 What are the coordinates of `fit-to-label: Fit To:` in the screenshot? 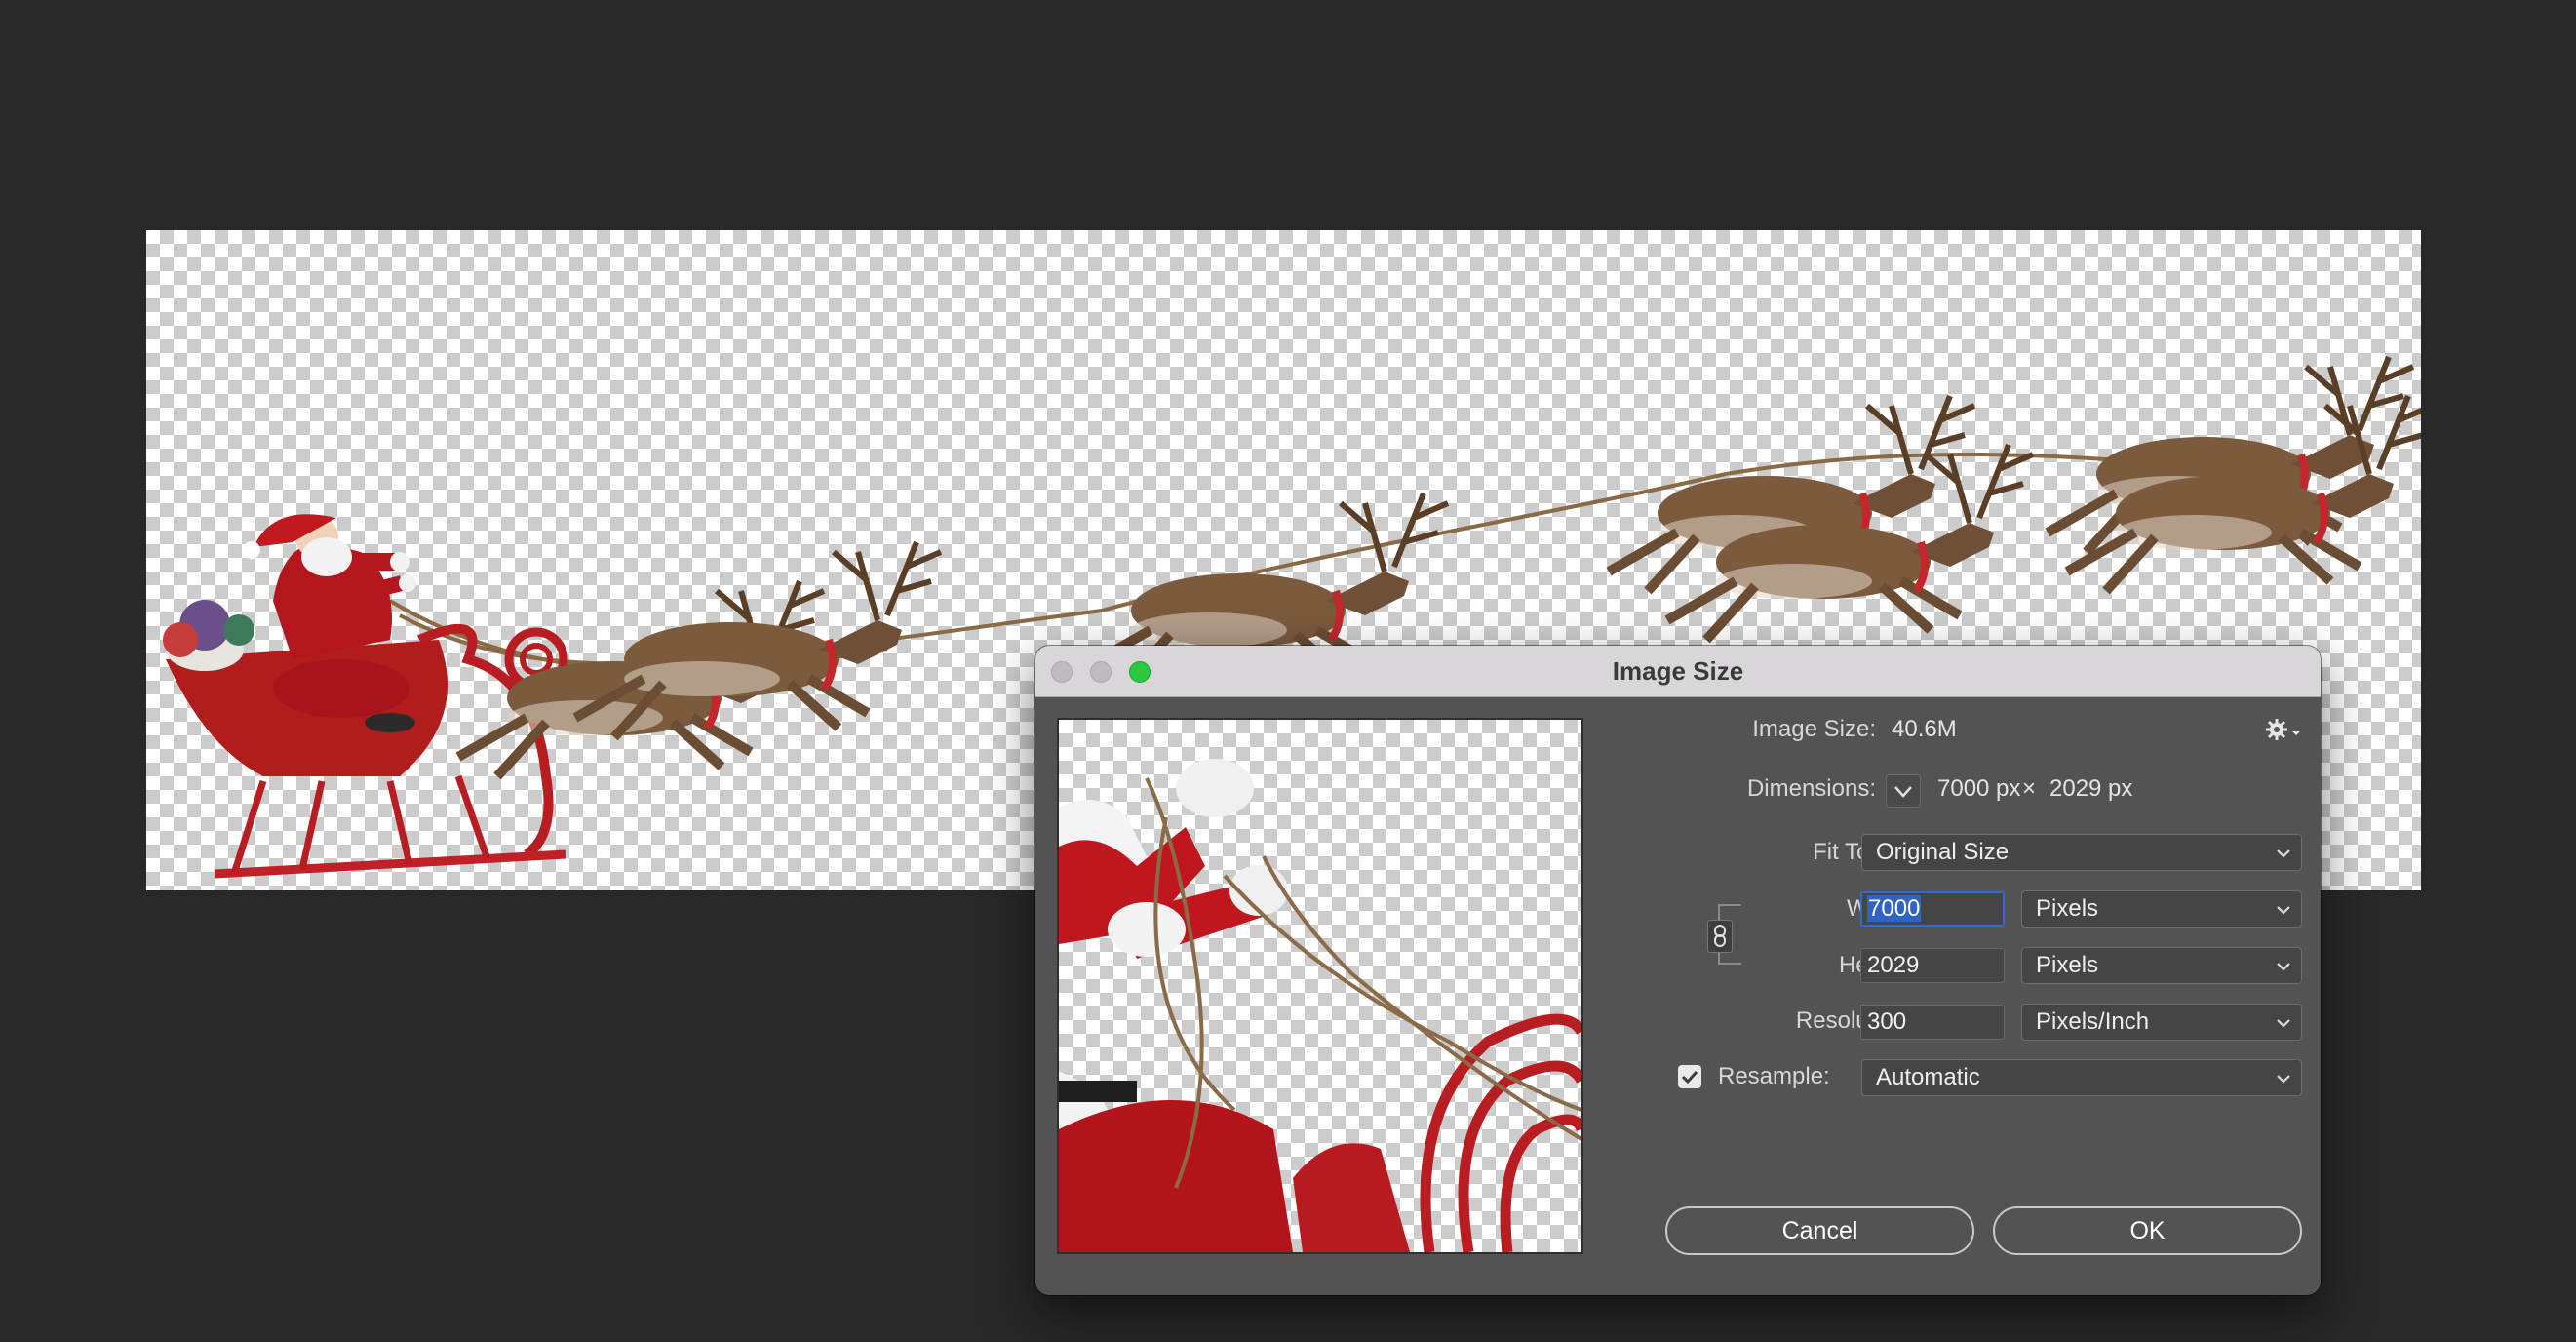 It's located at (1844, 852).